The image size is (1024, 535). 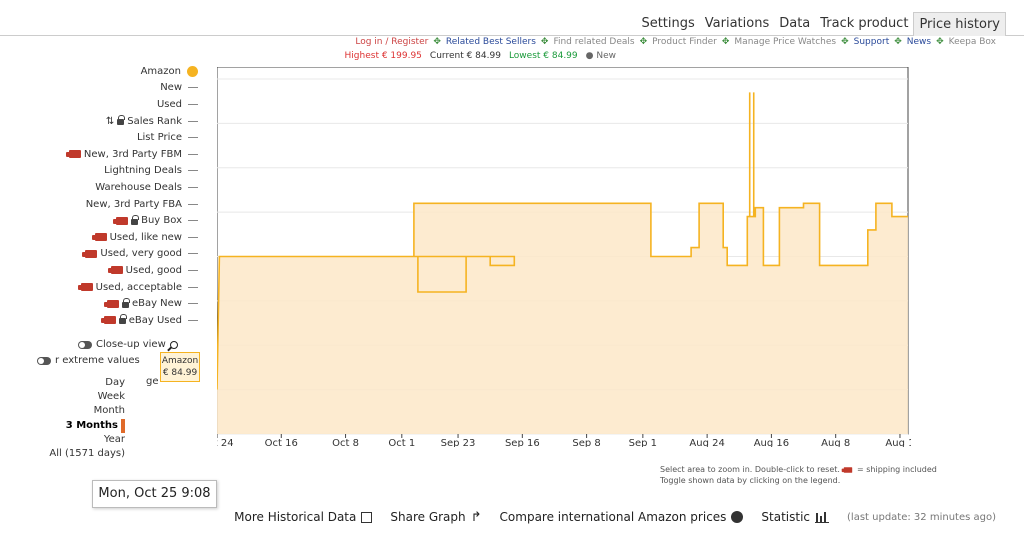 I want to click on legend-item: eBay Used, so click(x=119, y=320).